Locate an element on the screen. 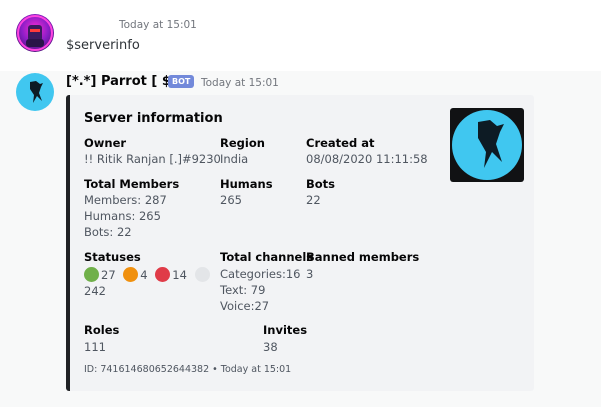  field-channels-line: Voice:27 is located at coordinates (245, 306).